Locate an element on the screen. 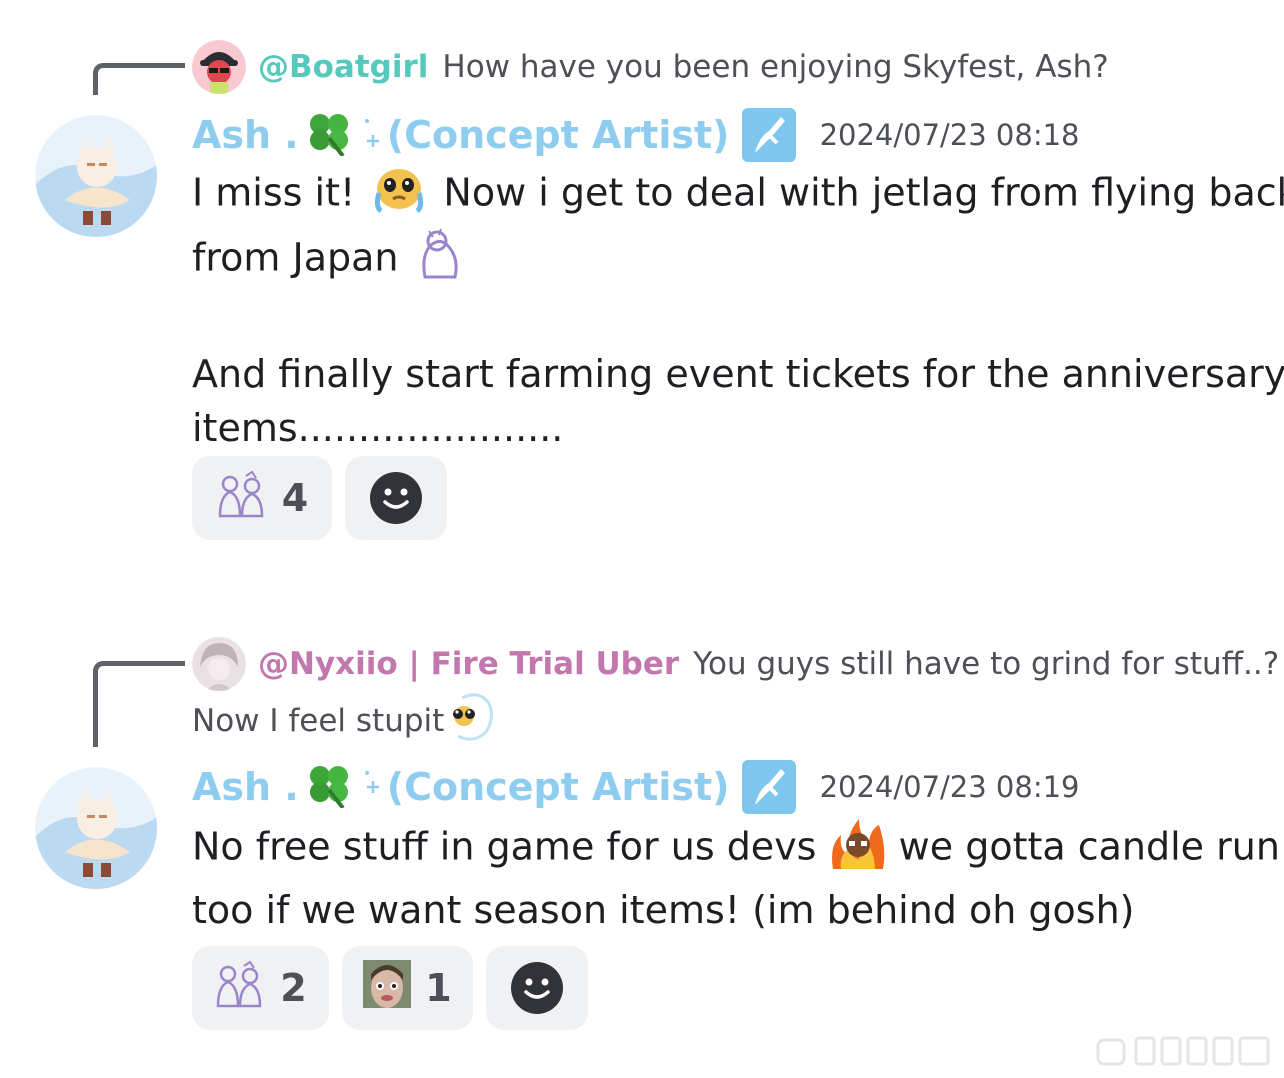 The width and height of the screenshot is (1284, 1078). reaction-button: 4 is located at coordinates (262, 498).